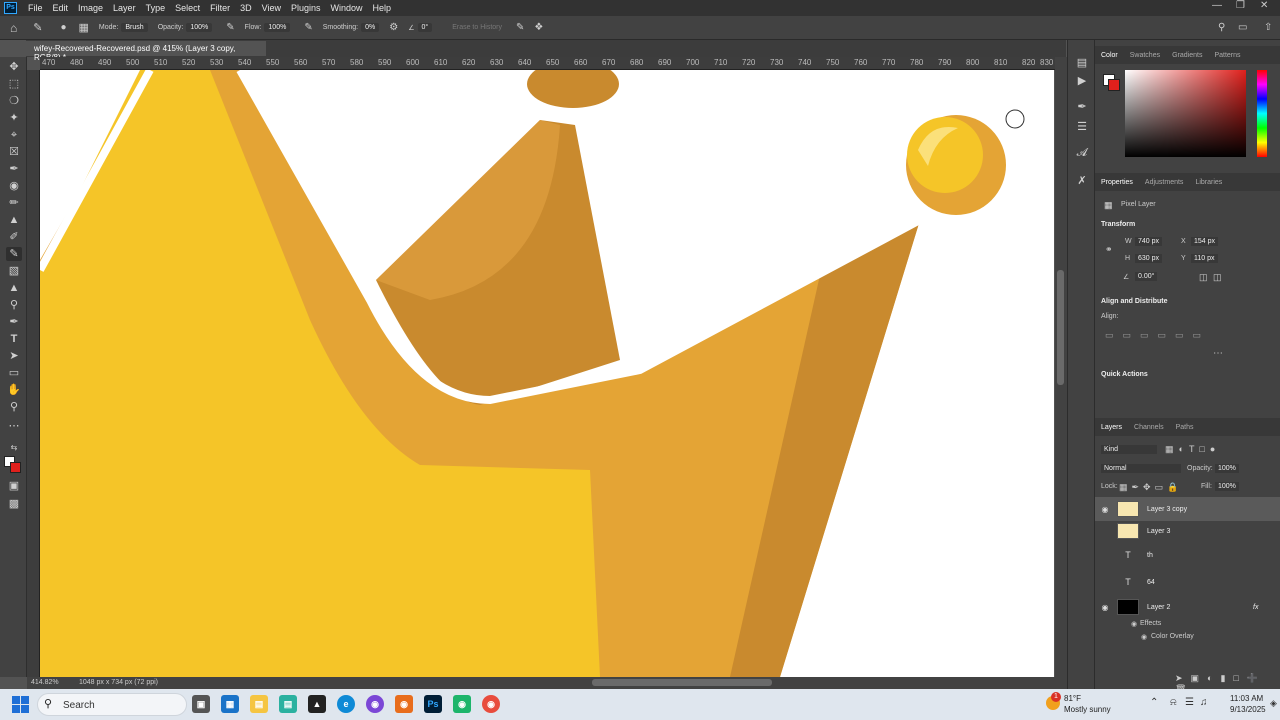 The width and height of the screenshot is (1280, 720). What do you see at coordinates (14, 118) in the screenshot?
I see `magic-wand-tool-icon: ✦` at bounding box center [14, 118].